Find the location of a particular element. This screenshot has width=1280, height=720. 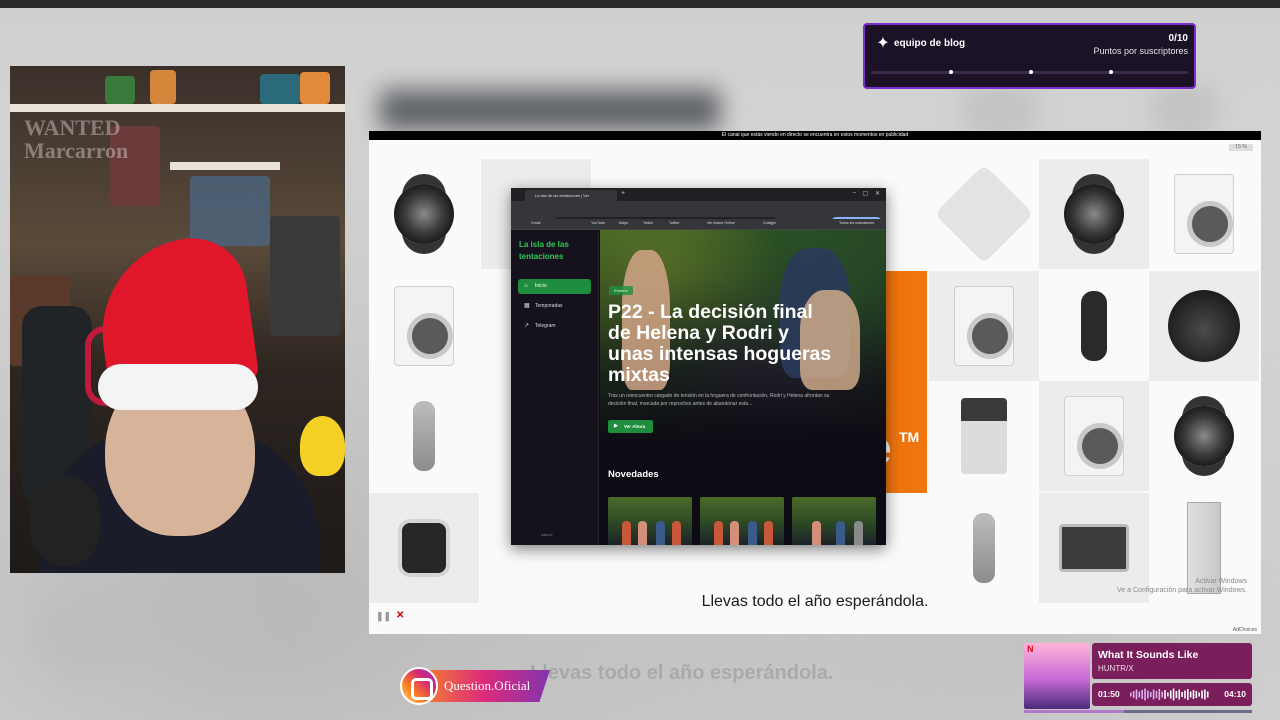

bookmark-item: Todos los marcadores is located at coordinates (856, 223).